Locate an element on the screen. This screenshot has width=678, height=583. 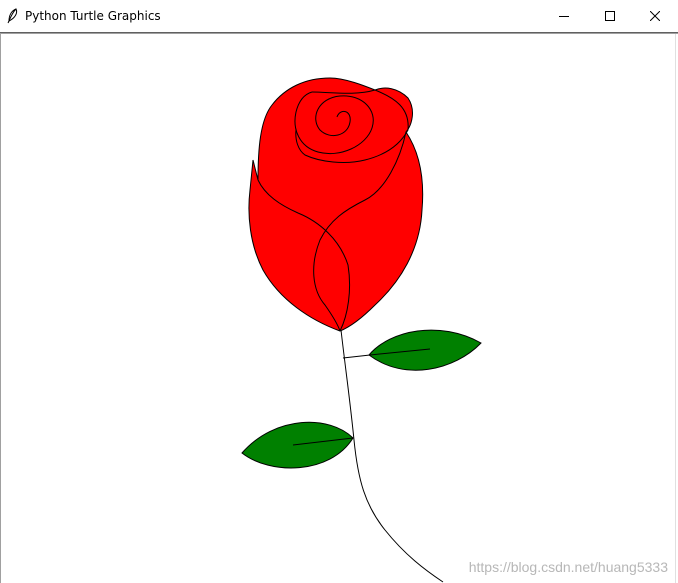
window-title: Python Turtle Graphics is located at coordinates (93, 16).